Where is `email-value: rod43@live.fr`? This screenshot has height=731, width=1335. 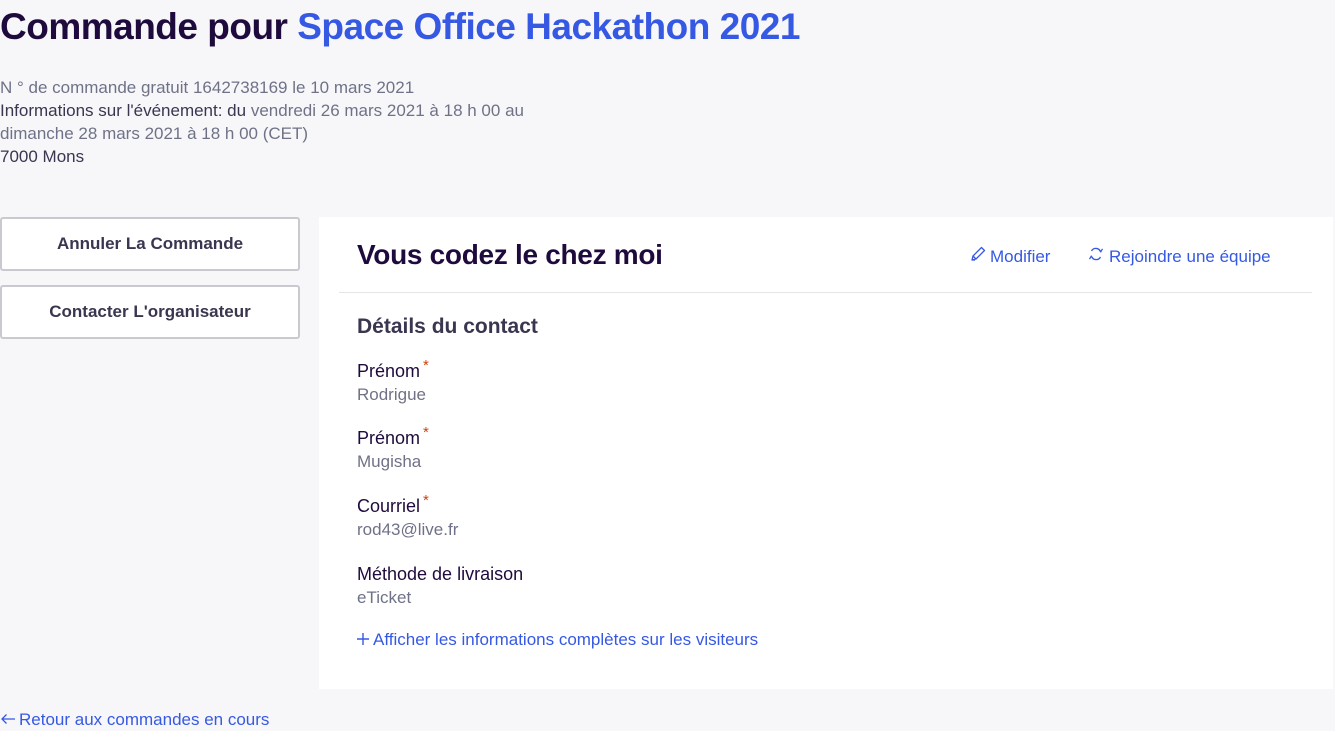 email-value: rod43@live.fr is located at coordinates (408, 529).